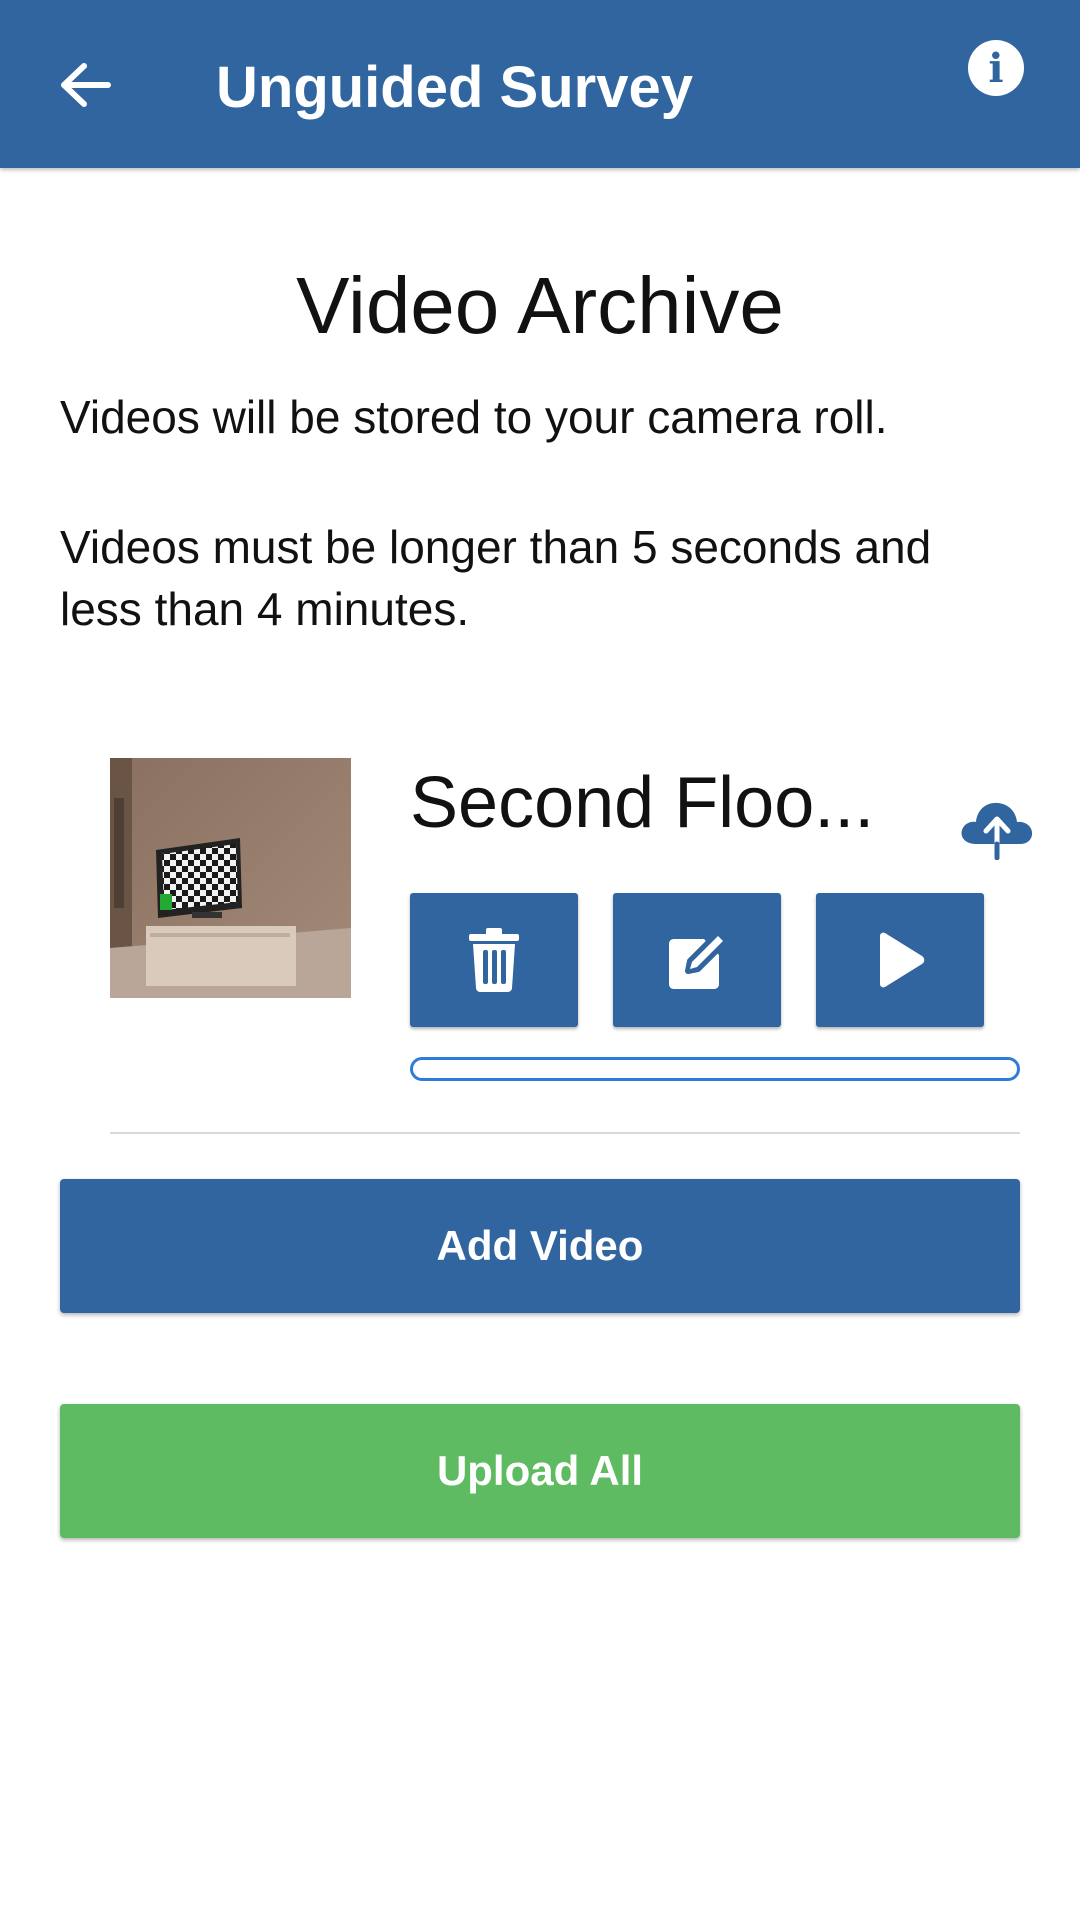 Image resolution: width=1080 pixels, height=1920 pixels. Describe the element at coordinates (540, 1246) in the screenshot. I see `add-video-button: Add Video` at that location.